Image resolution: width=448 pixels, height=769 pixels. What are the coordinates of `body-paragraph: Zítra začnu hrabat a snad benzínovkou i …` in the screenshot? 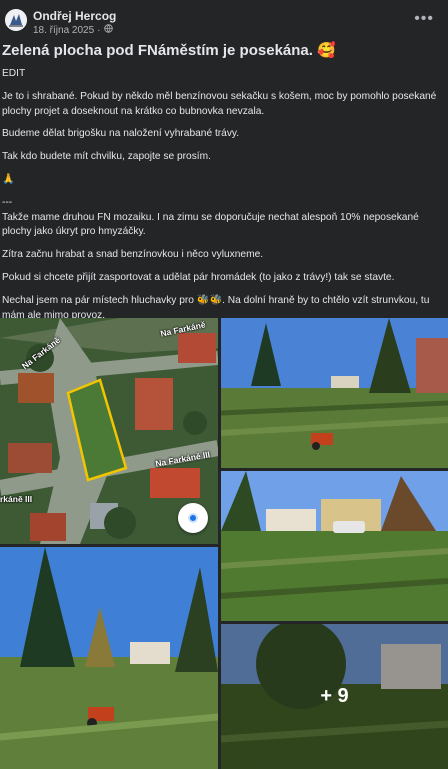 It's located at (133, 255).